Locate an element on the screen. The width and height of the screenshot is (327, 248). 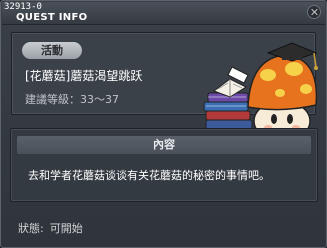
window-title: QUEST INFO is located at coordinates (52, 17).